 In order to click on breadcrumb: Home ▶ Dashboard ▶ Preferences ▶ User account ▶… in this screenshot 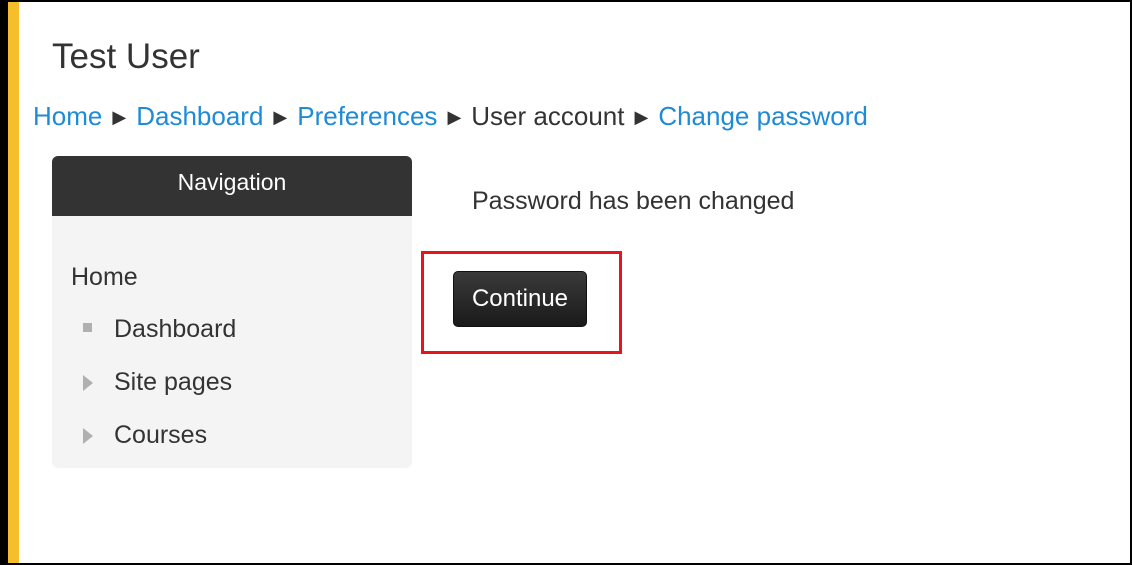, I will do `click(450, 117)`.